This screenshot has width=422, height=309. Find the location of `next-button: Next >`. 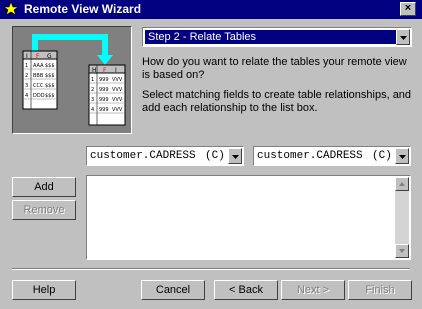

next-button: Next > is located at coordinates (313, 290).